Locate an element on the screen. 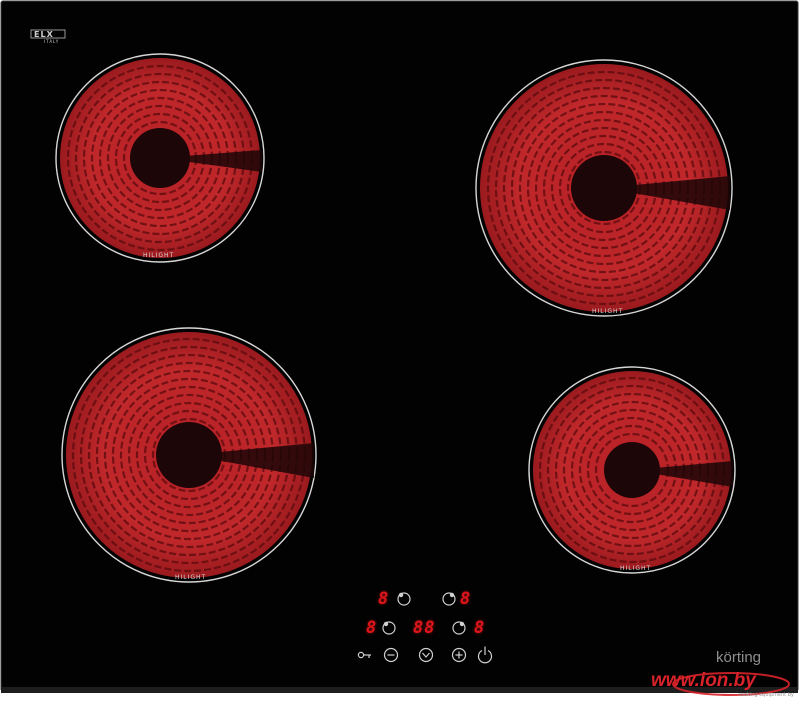 The image size is (800, 705). brand-logo: ELX is located at coordinates (44, 34).